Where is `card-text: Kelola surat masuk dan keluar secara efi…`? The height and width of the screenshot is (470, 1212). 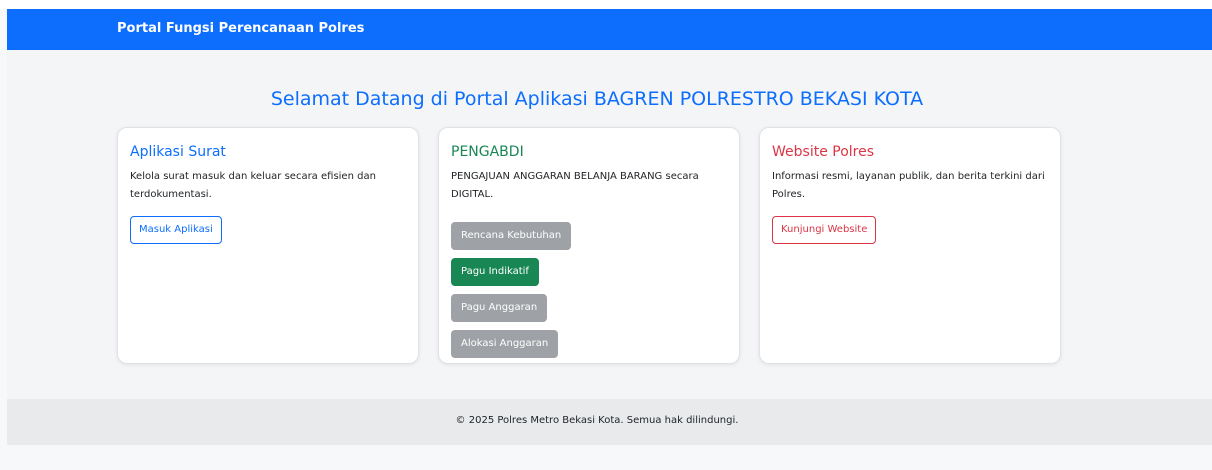
card-text: Kelola surat masuk dan keluar secara efi… is located at coordinates (253, 185).